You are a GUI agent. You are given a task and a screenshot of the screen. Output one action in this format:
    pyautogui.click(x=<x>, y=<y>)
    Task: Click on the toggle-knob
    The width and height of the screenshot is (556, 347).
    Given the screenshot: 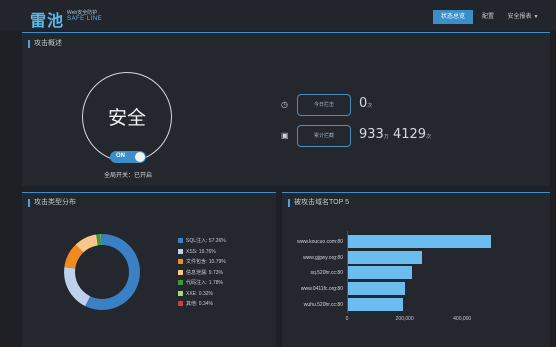 What is the action you would take?
    pyautogui.click(x=140, y=157)
    